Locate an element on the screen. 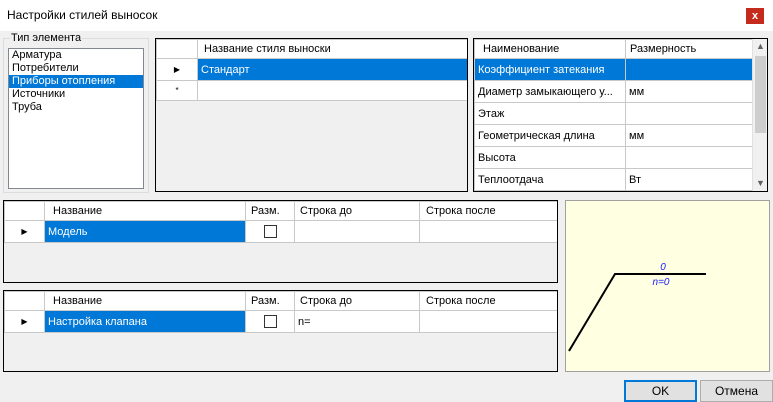  top-header-name: Название is located at coordinates (145, 211).